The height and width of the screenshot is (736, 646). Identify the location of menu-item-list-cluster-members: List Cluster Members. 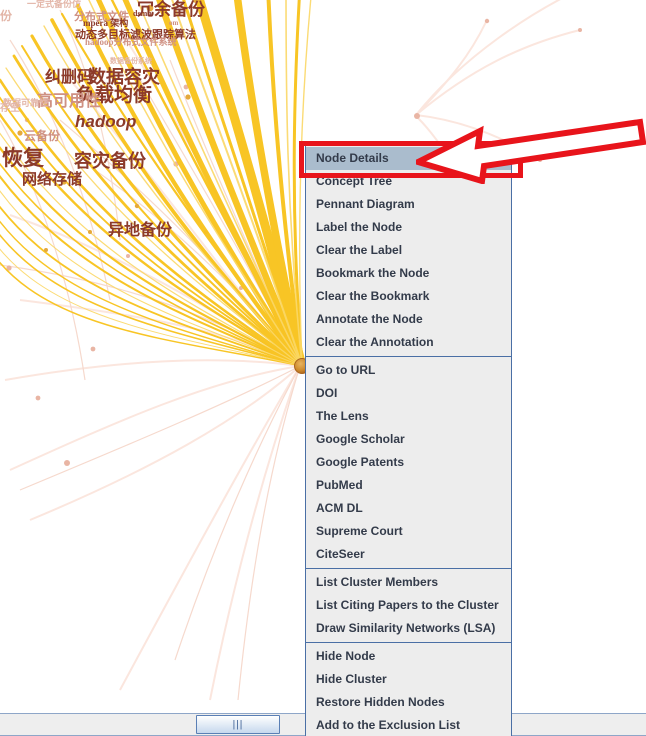
(408, 582).